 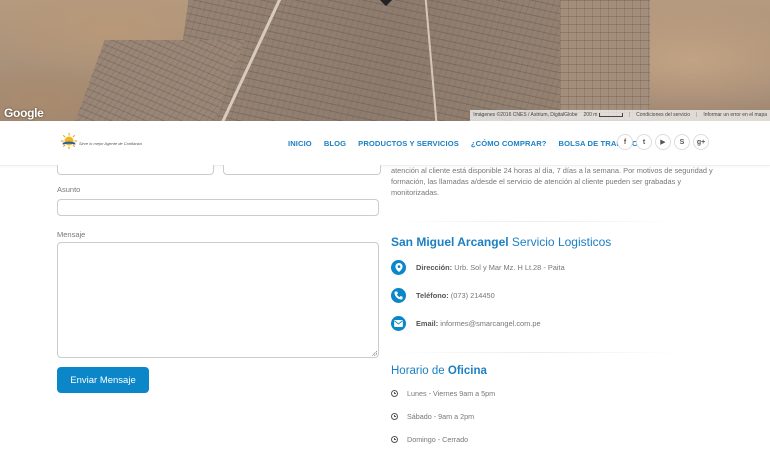 I want to click on scale-bar-icon, so click(x=610, y=114).